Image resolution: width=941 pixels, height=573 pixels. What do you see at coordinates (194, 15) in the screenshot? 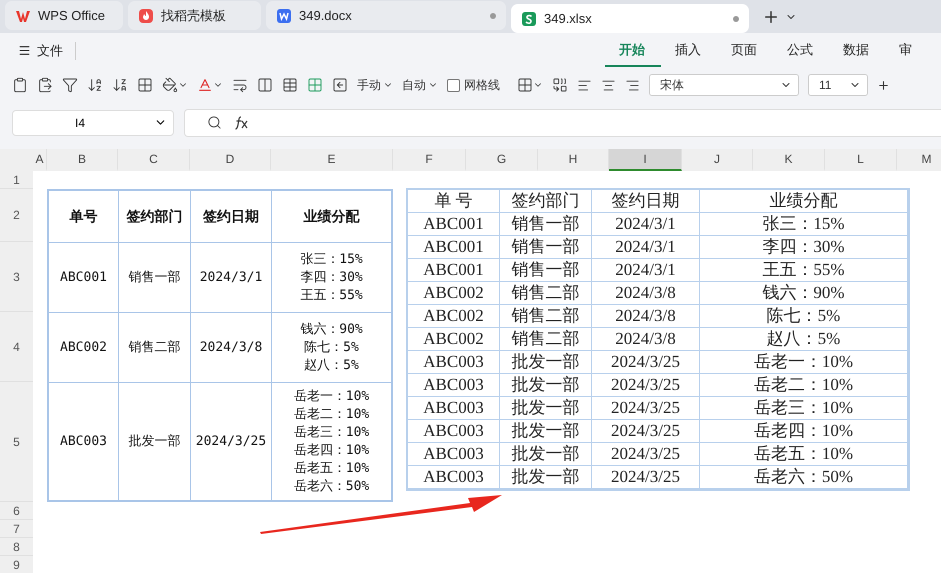
I see `document-tab: 找稻壳模板` at bounding box center [194, 15].